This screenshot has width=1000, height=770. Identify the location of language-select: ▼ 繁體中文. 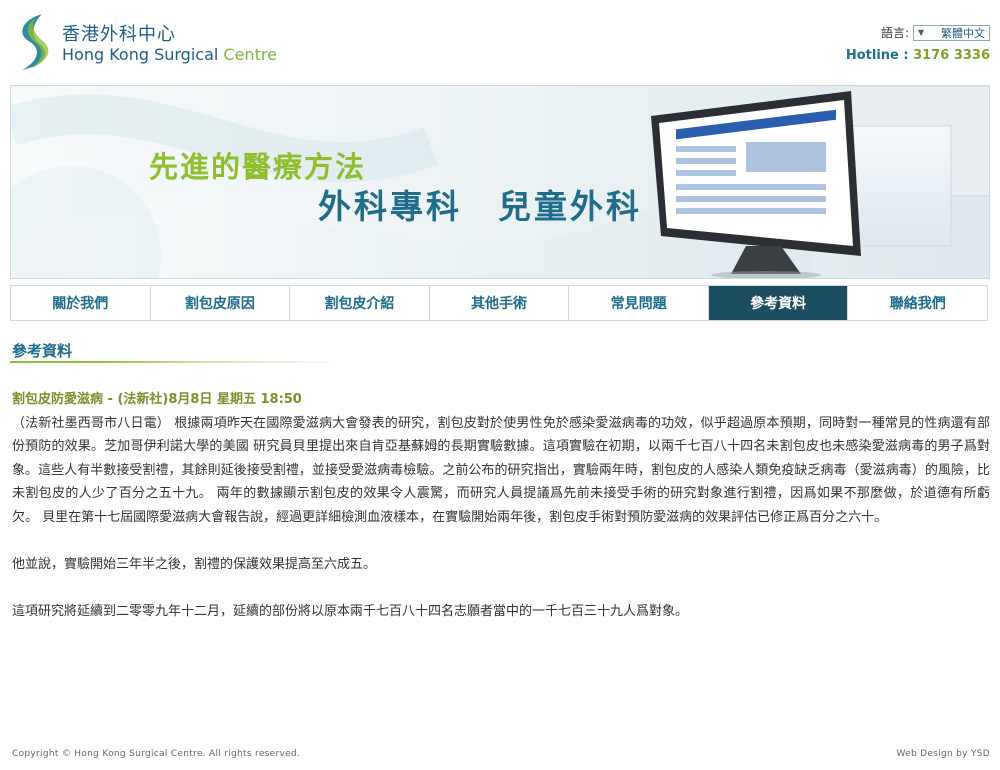
(951, 32).